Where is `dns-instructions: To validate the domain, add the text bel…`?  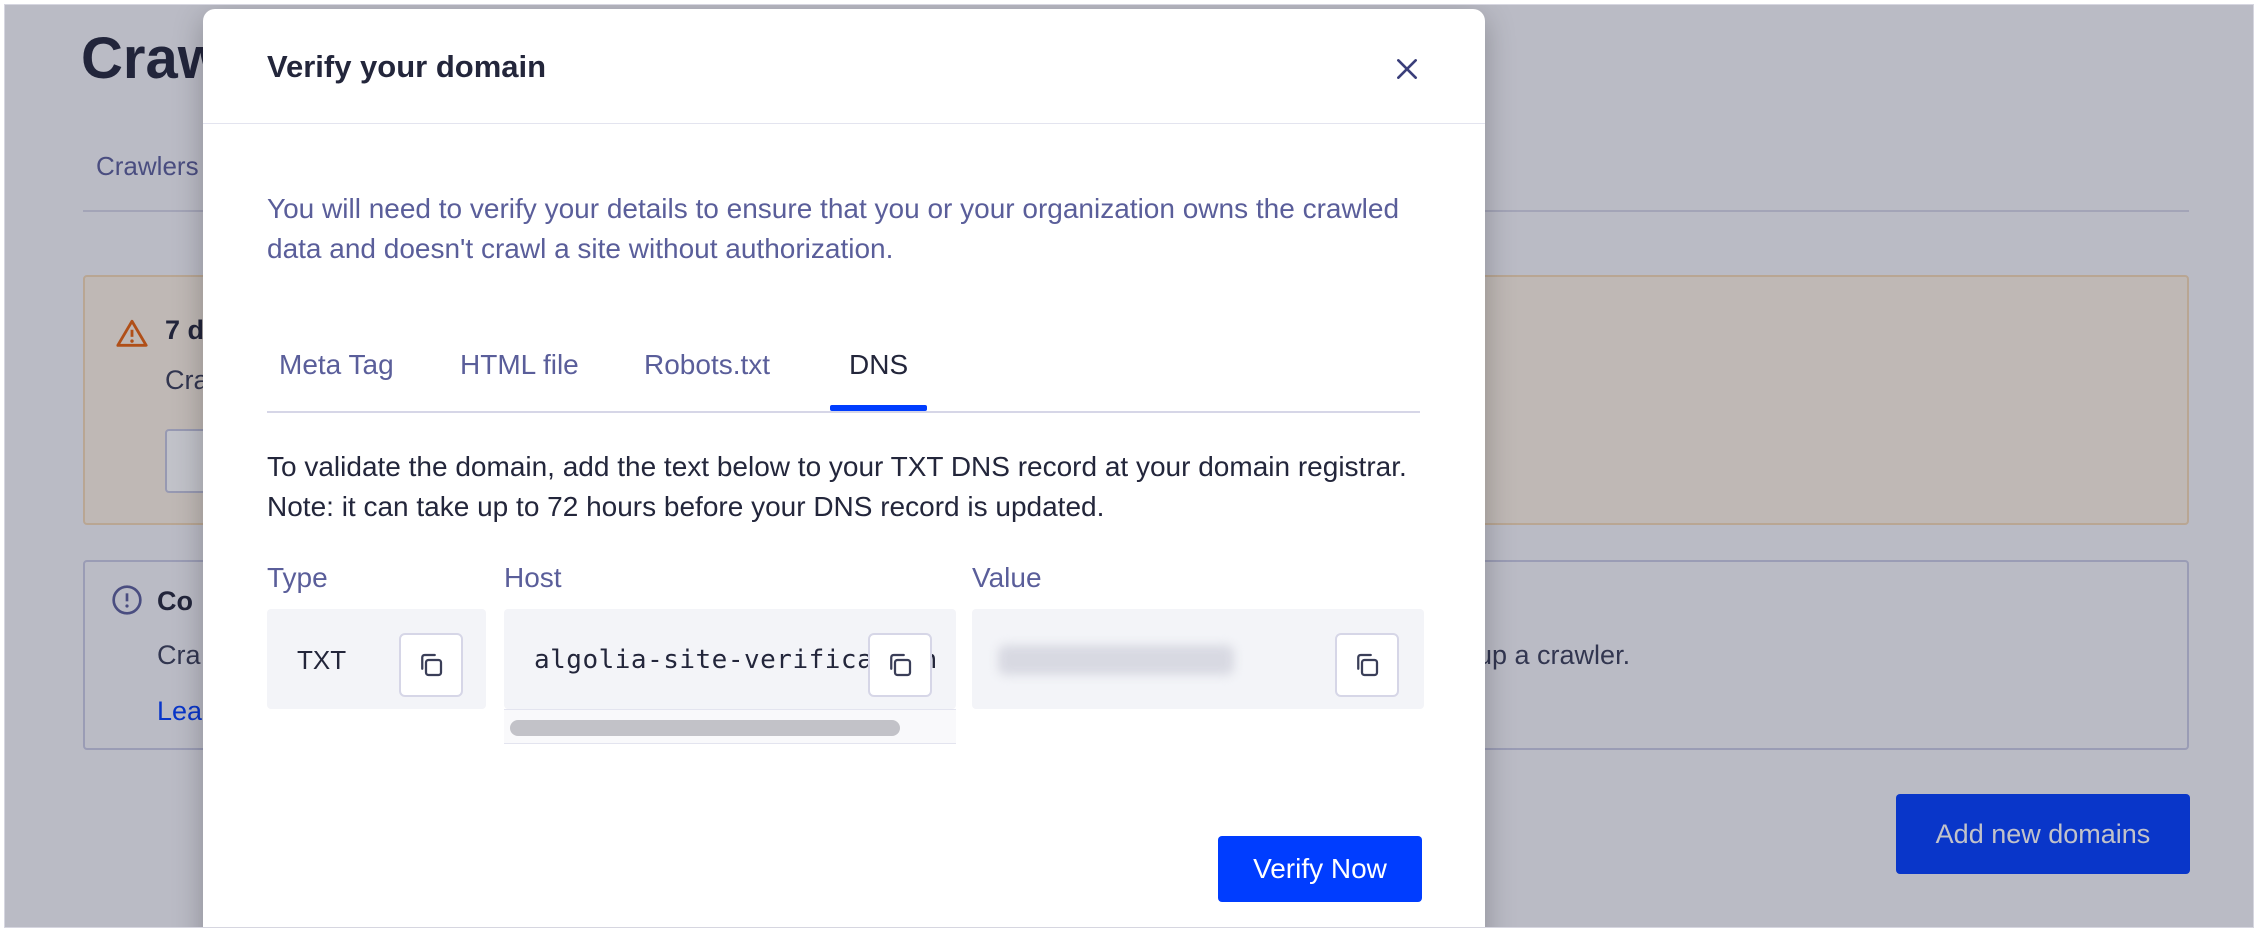 dns-instructions: To validate the domain, add the text bel… is located at coordinates (837, 486).